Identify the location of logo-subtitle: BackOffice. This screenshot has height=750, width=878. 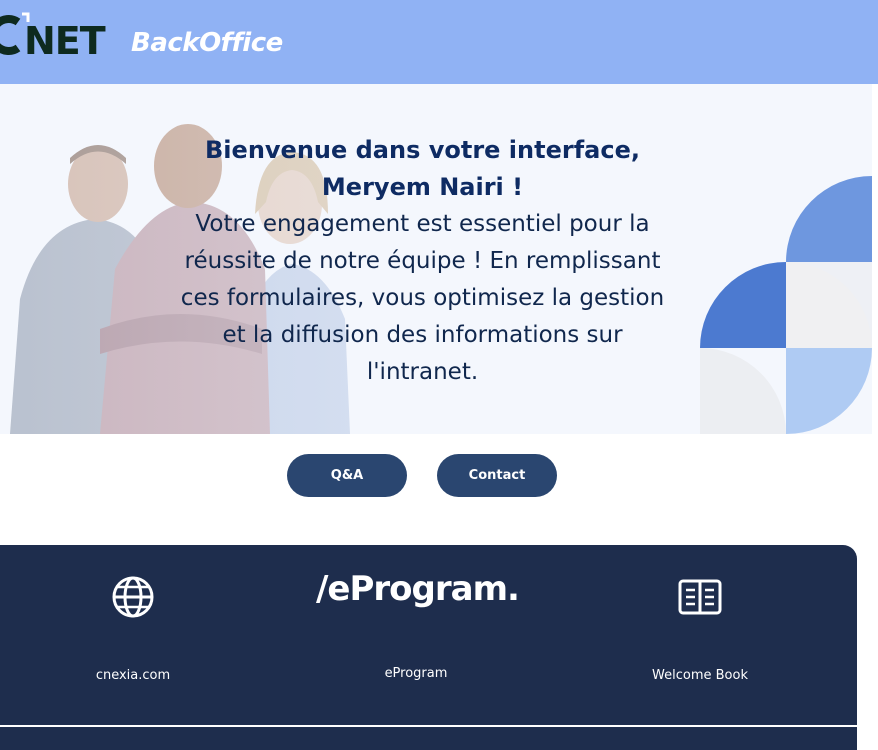
(207, 43).